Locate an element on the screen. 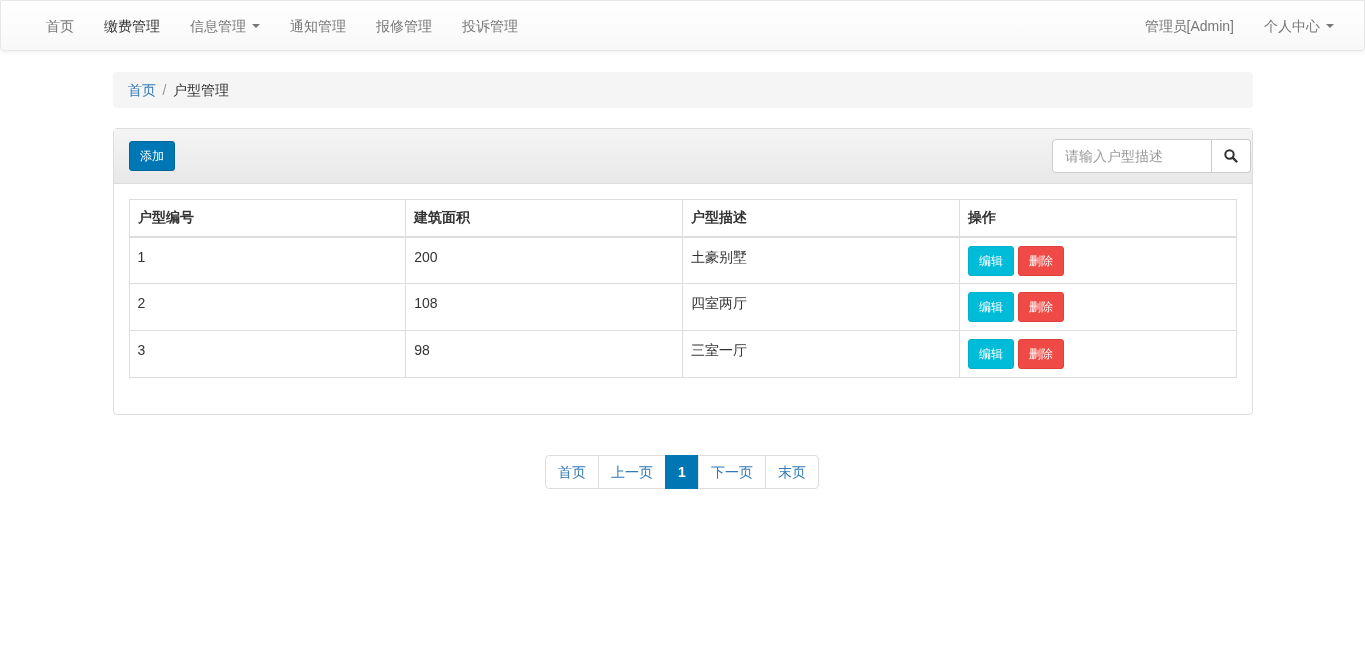 Image resolution: width=1365 pixels, height=656 pixels. nav-item: 个人中心 is located at coordinates (1299, 25).